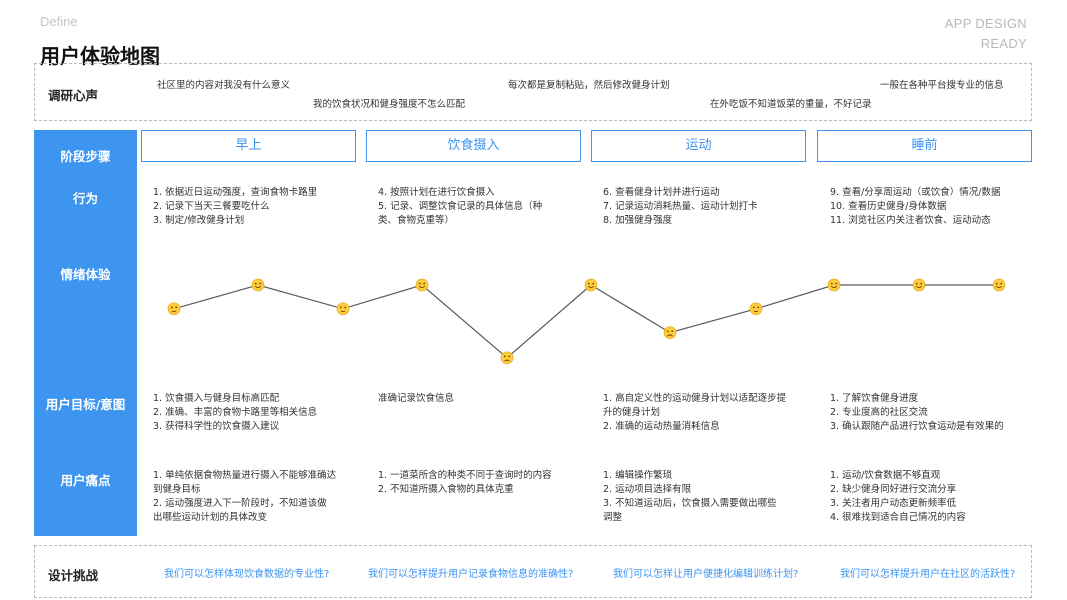 The height and width of the screenshot is (600, 1067). What do you see at coordinates (647, 489) in the screenshot?
I see `list-item: 2. 运动项目选择有限` at bounding box center [647, 489].